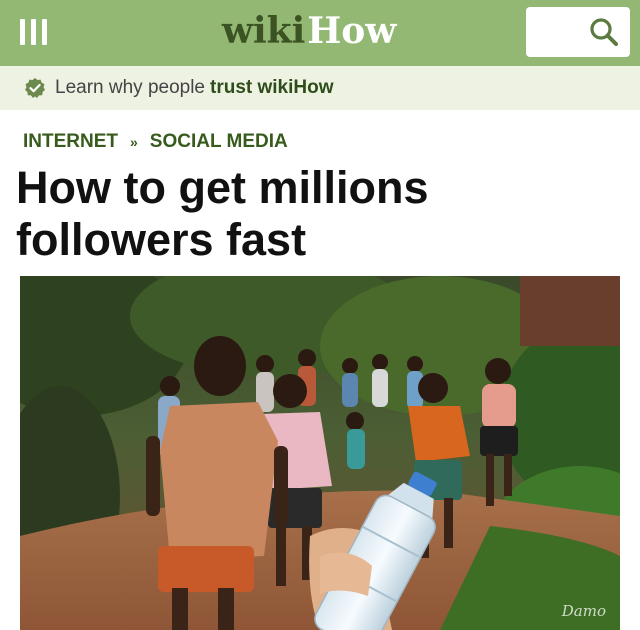  Describe the element at coordinates (35, 88) in the screenshot. I see `checkmark-badge-icon` at that location.